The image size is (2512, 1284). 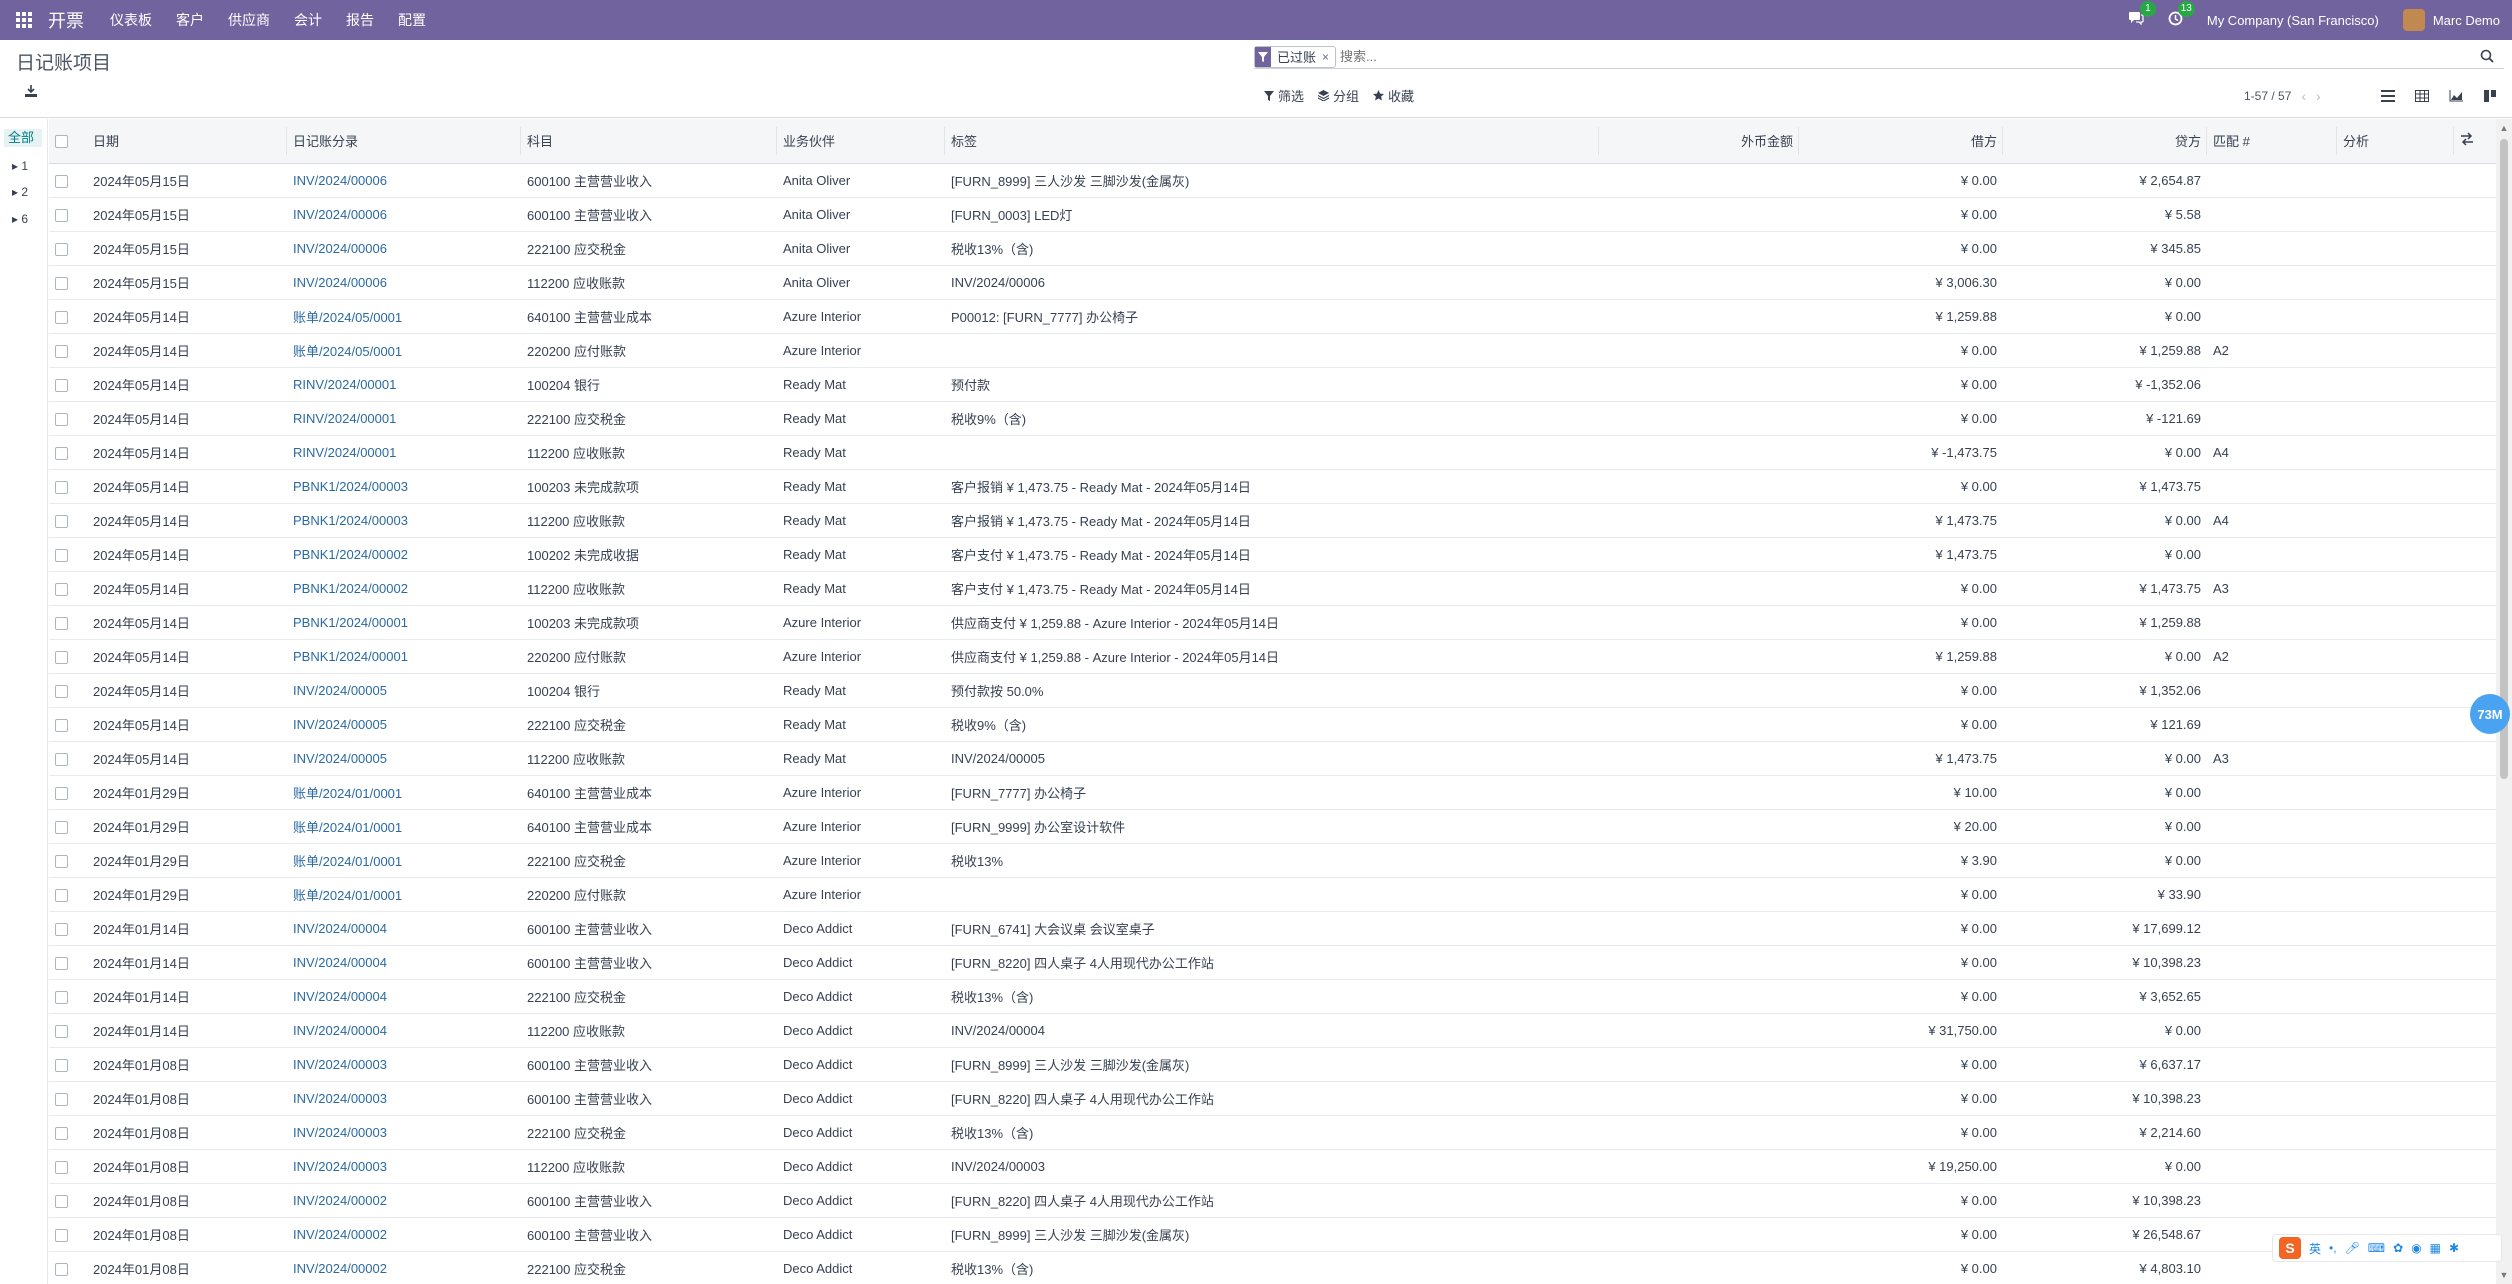 I want to click on cell-date: 2024年01月14日, so click(x=187, y=962).